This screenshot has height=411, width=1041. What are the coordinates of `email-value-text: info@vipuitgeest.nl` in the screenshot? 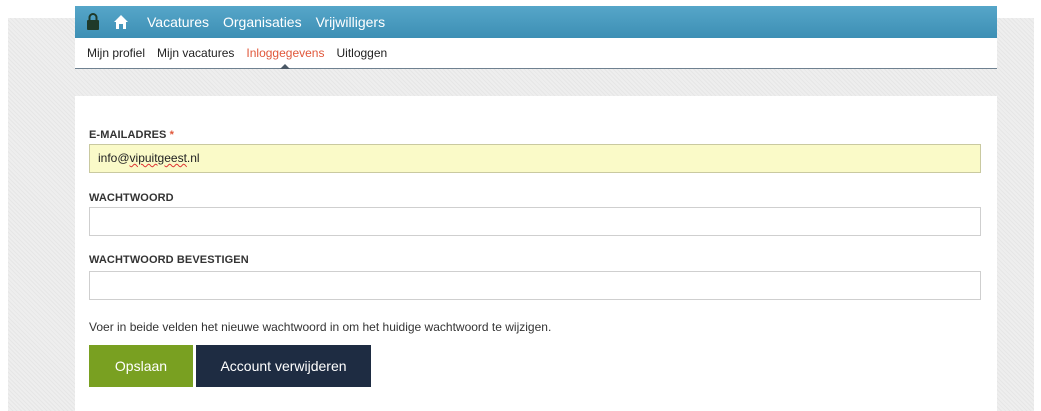 It's located at (149, 158).